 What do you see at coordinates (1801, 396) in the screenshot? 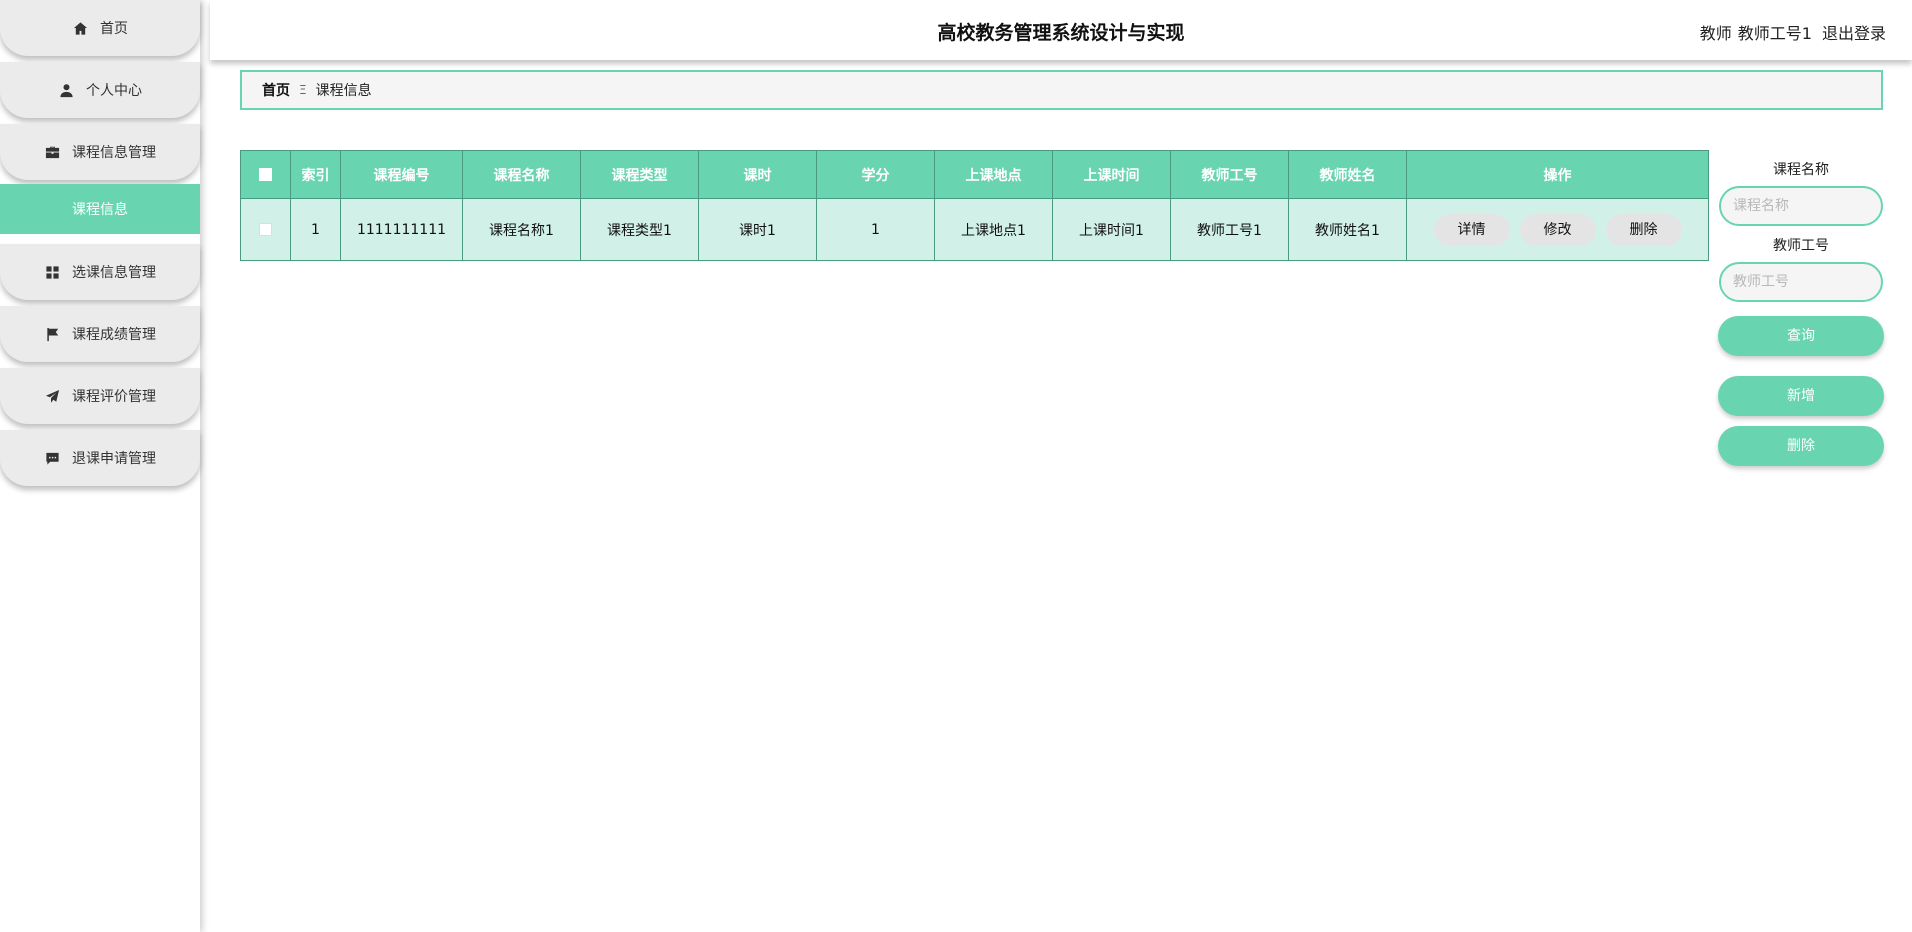
I see `add-button: 新增` at bounding box center [1801, 396].